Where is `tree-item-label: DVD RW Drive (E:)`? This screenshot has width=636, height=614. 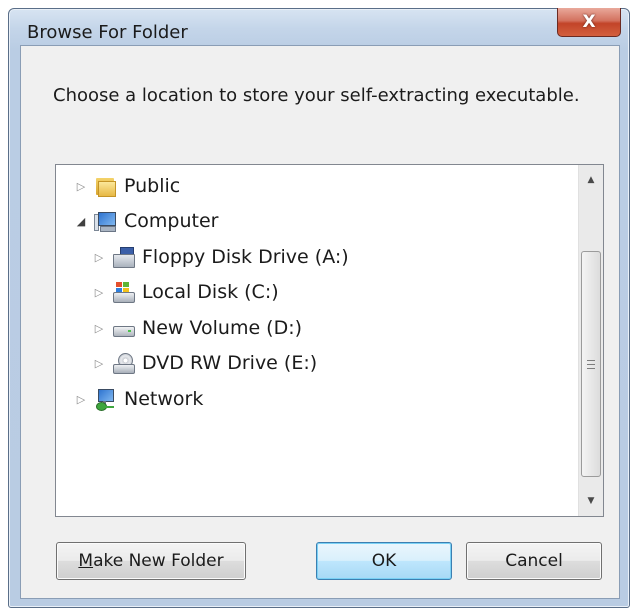
tree-item-label: DVD RW Drive (E:) is located at coordinates (230, 363).